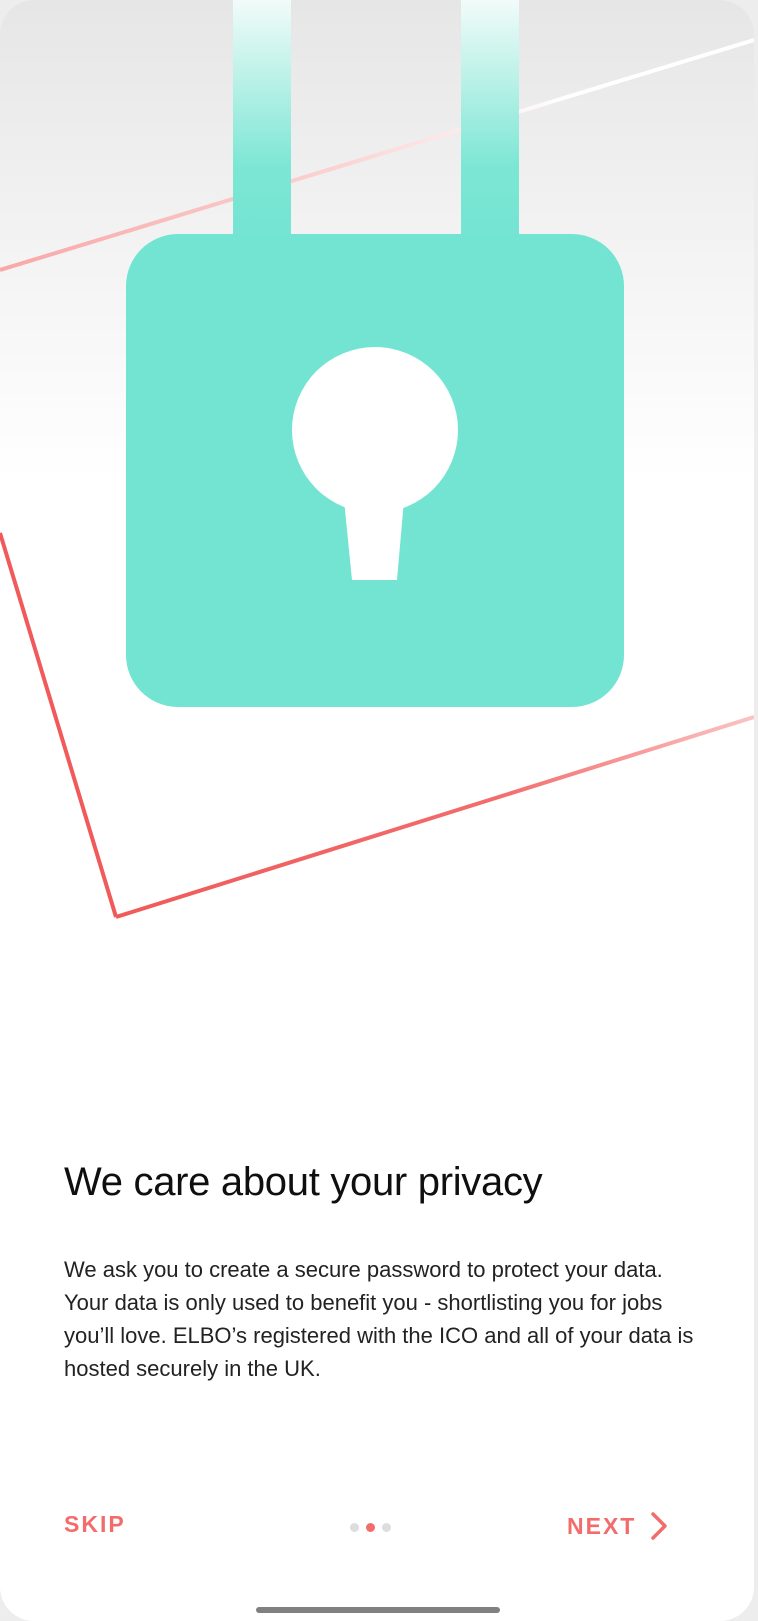 The image size is (758, 1621). Describe the element at coordinates (95, 1524) in the screenshot. I see `skip-button: SKIP` at that location.